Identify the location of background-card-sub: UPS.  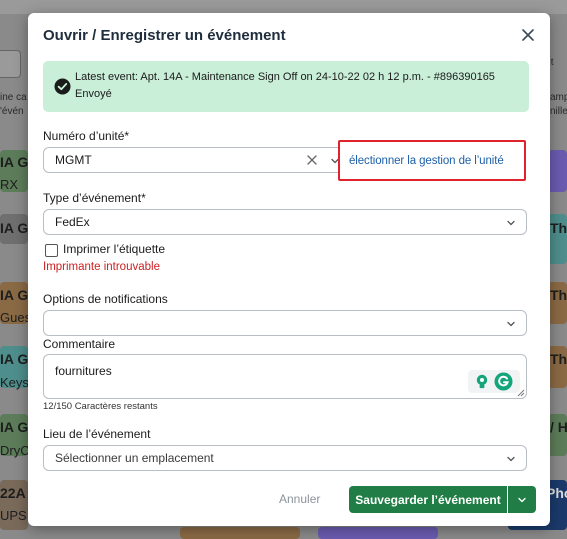
(13, 515).